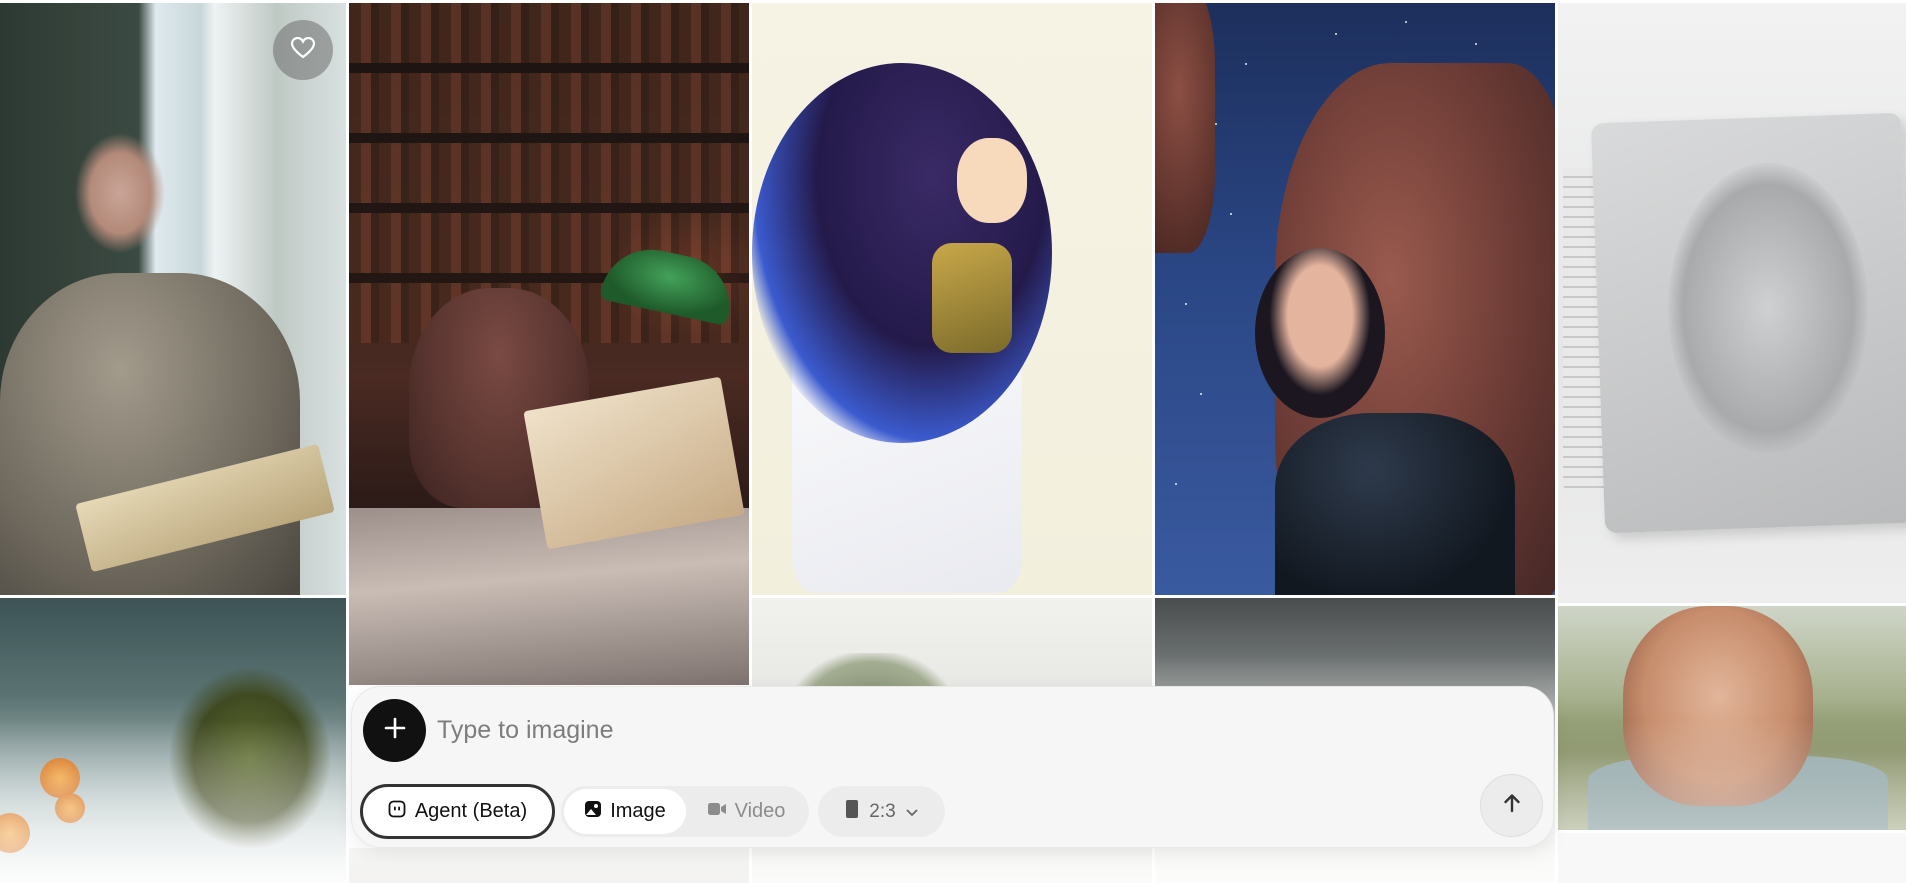  What do you see at coordinates (952, 767) in the screenshot?
I see `prompt-composer: Agent (Beta) Image Video 2:3` at bounding box center [952, 767].